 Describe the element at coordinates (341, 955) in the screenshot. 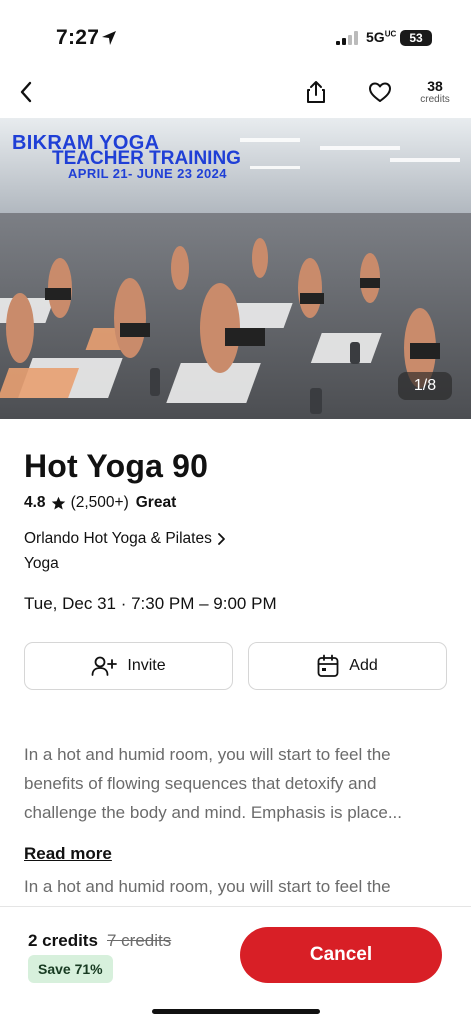

I see `cancel-booking-button: Cancel` at that location.